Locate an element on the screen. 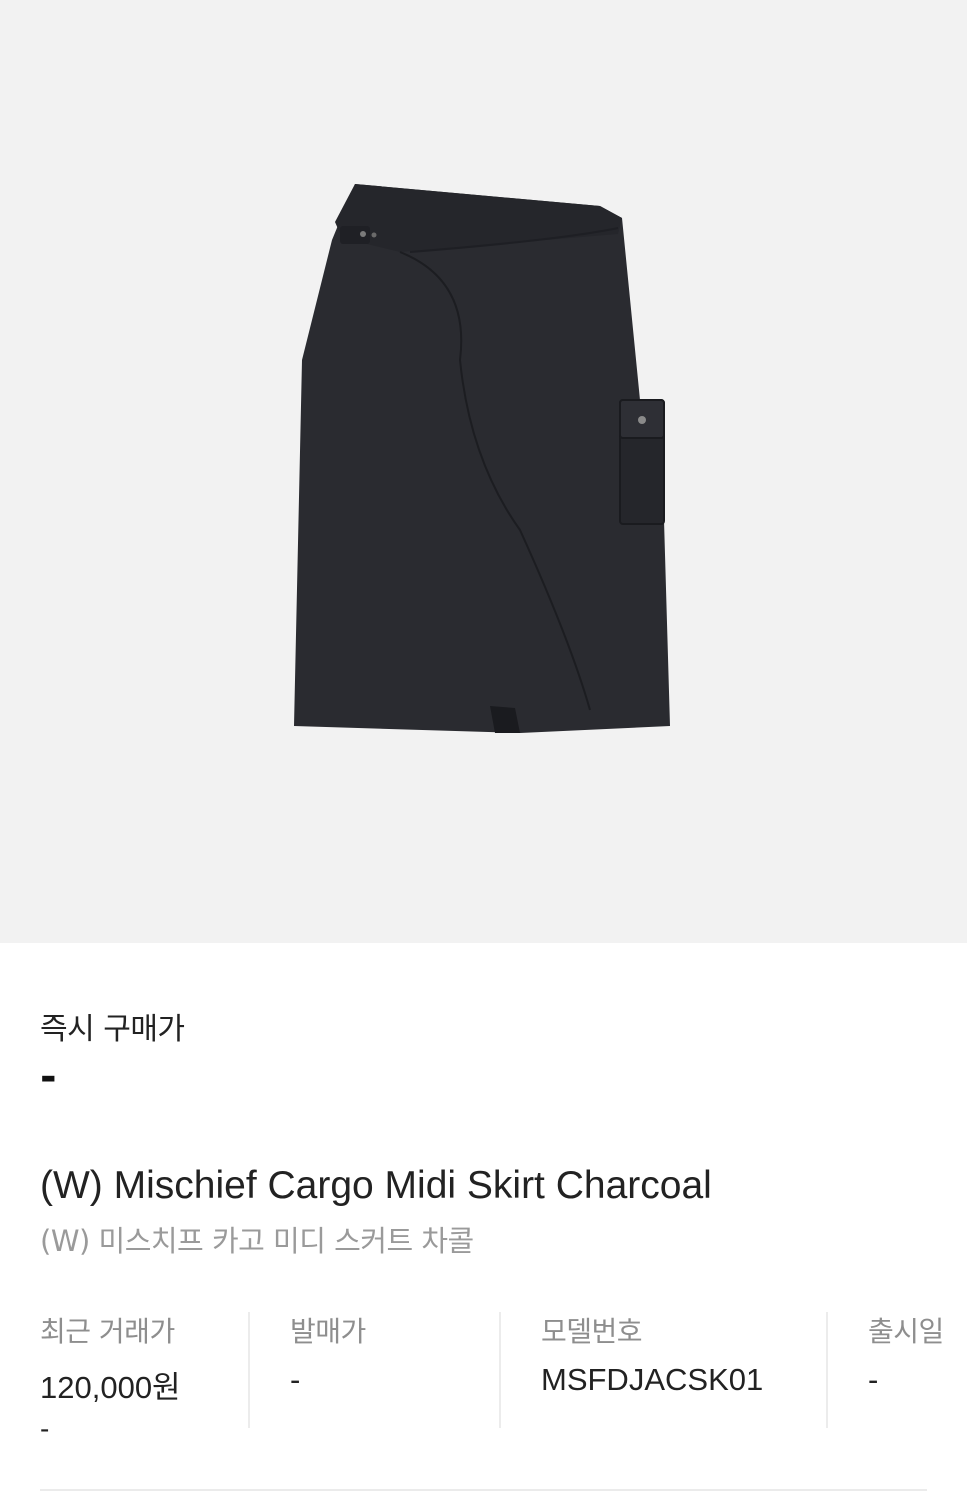 The width and height of the screenshot is (967, 1500). recent-price-column: 최근 거래가 120,000원 - is located at coordinates (110, 1377).